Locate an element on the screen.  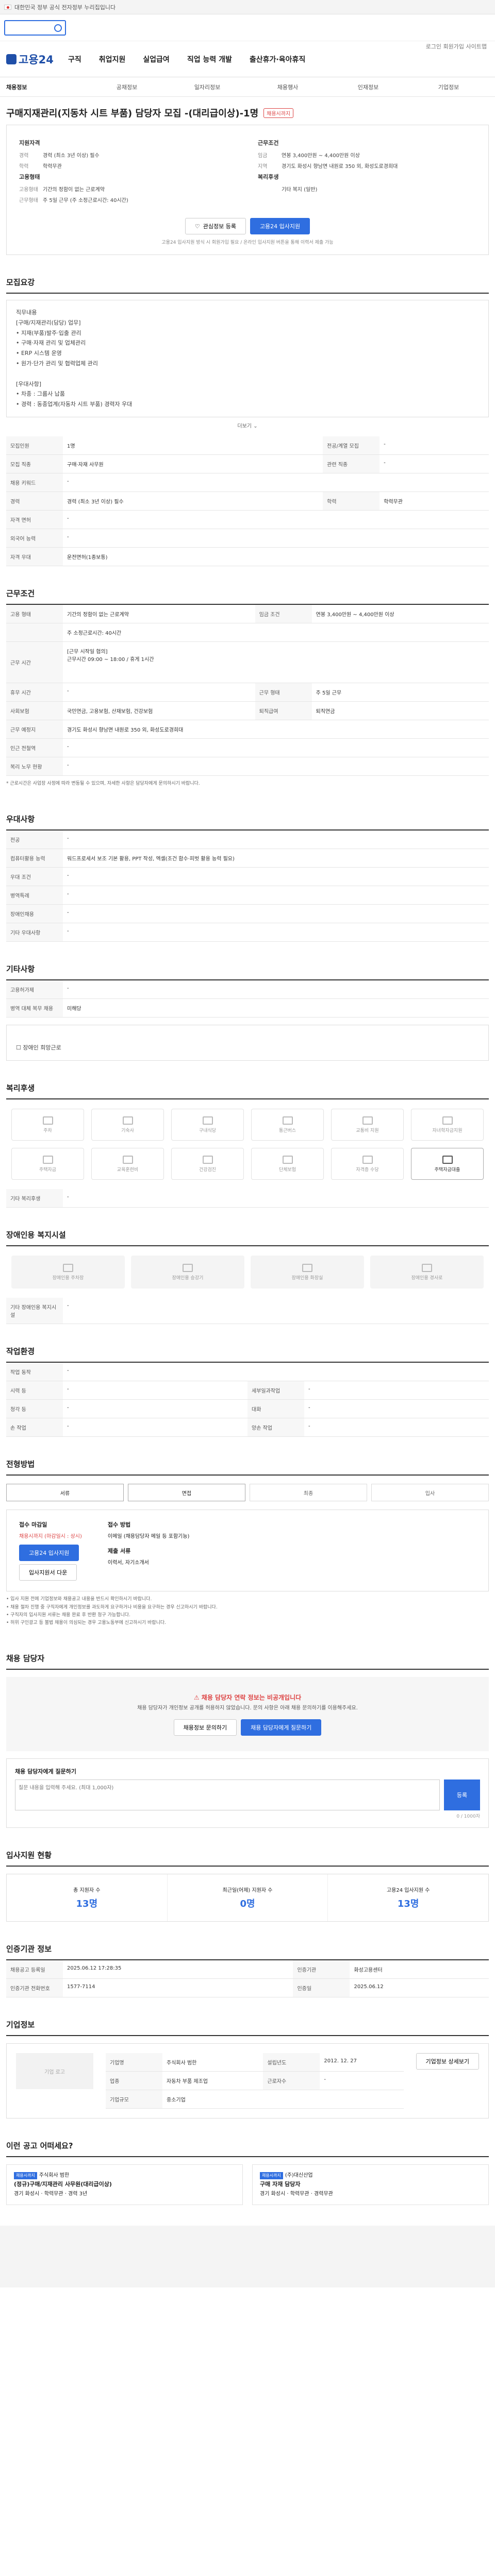
sub-nav-item: 공채정보 is located at coordinates (127, 87).